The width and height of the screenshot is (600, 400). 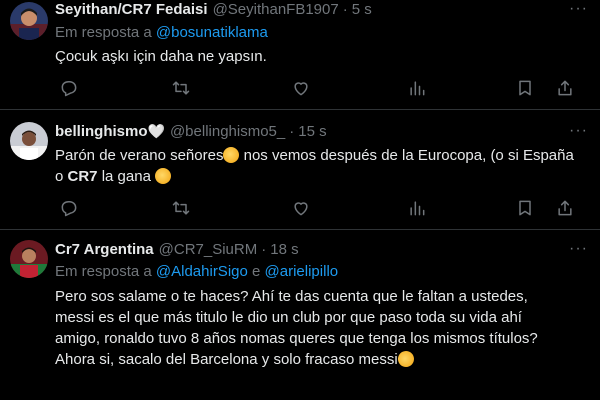 I want to click on saluting-face-emoji-icon, so click(x=231, y=155).